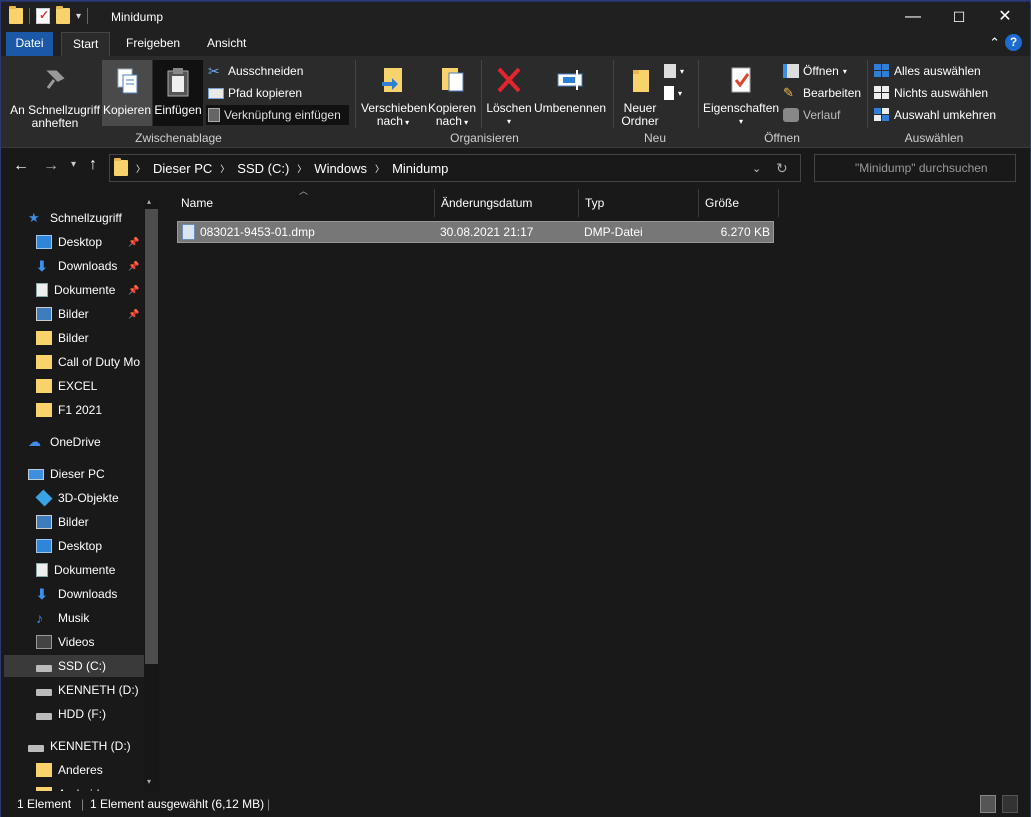  I want to click on move-to-button: Verschieben nach ▾, so click(394, 96).